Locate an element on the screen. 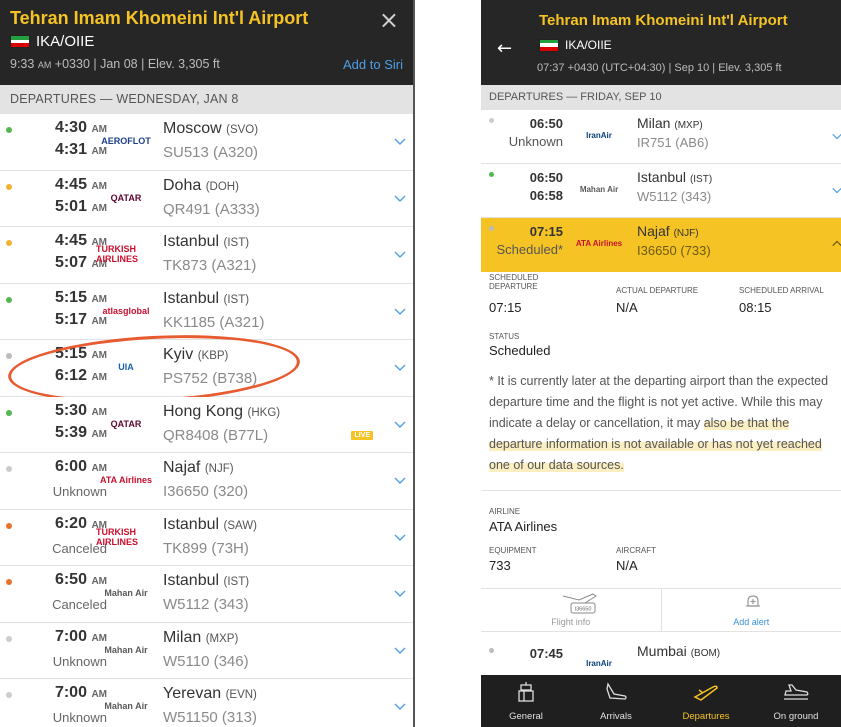  close-icon: × is located at coordinates (389, 20).